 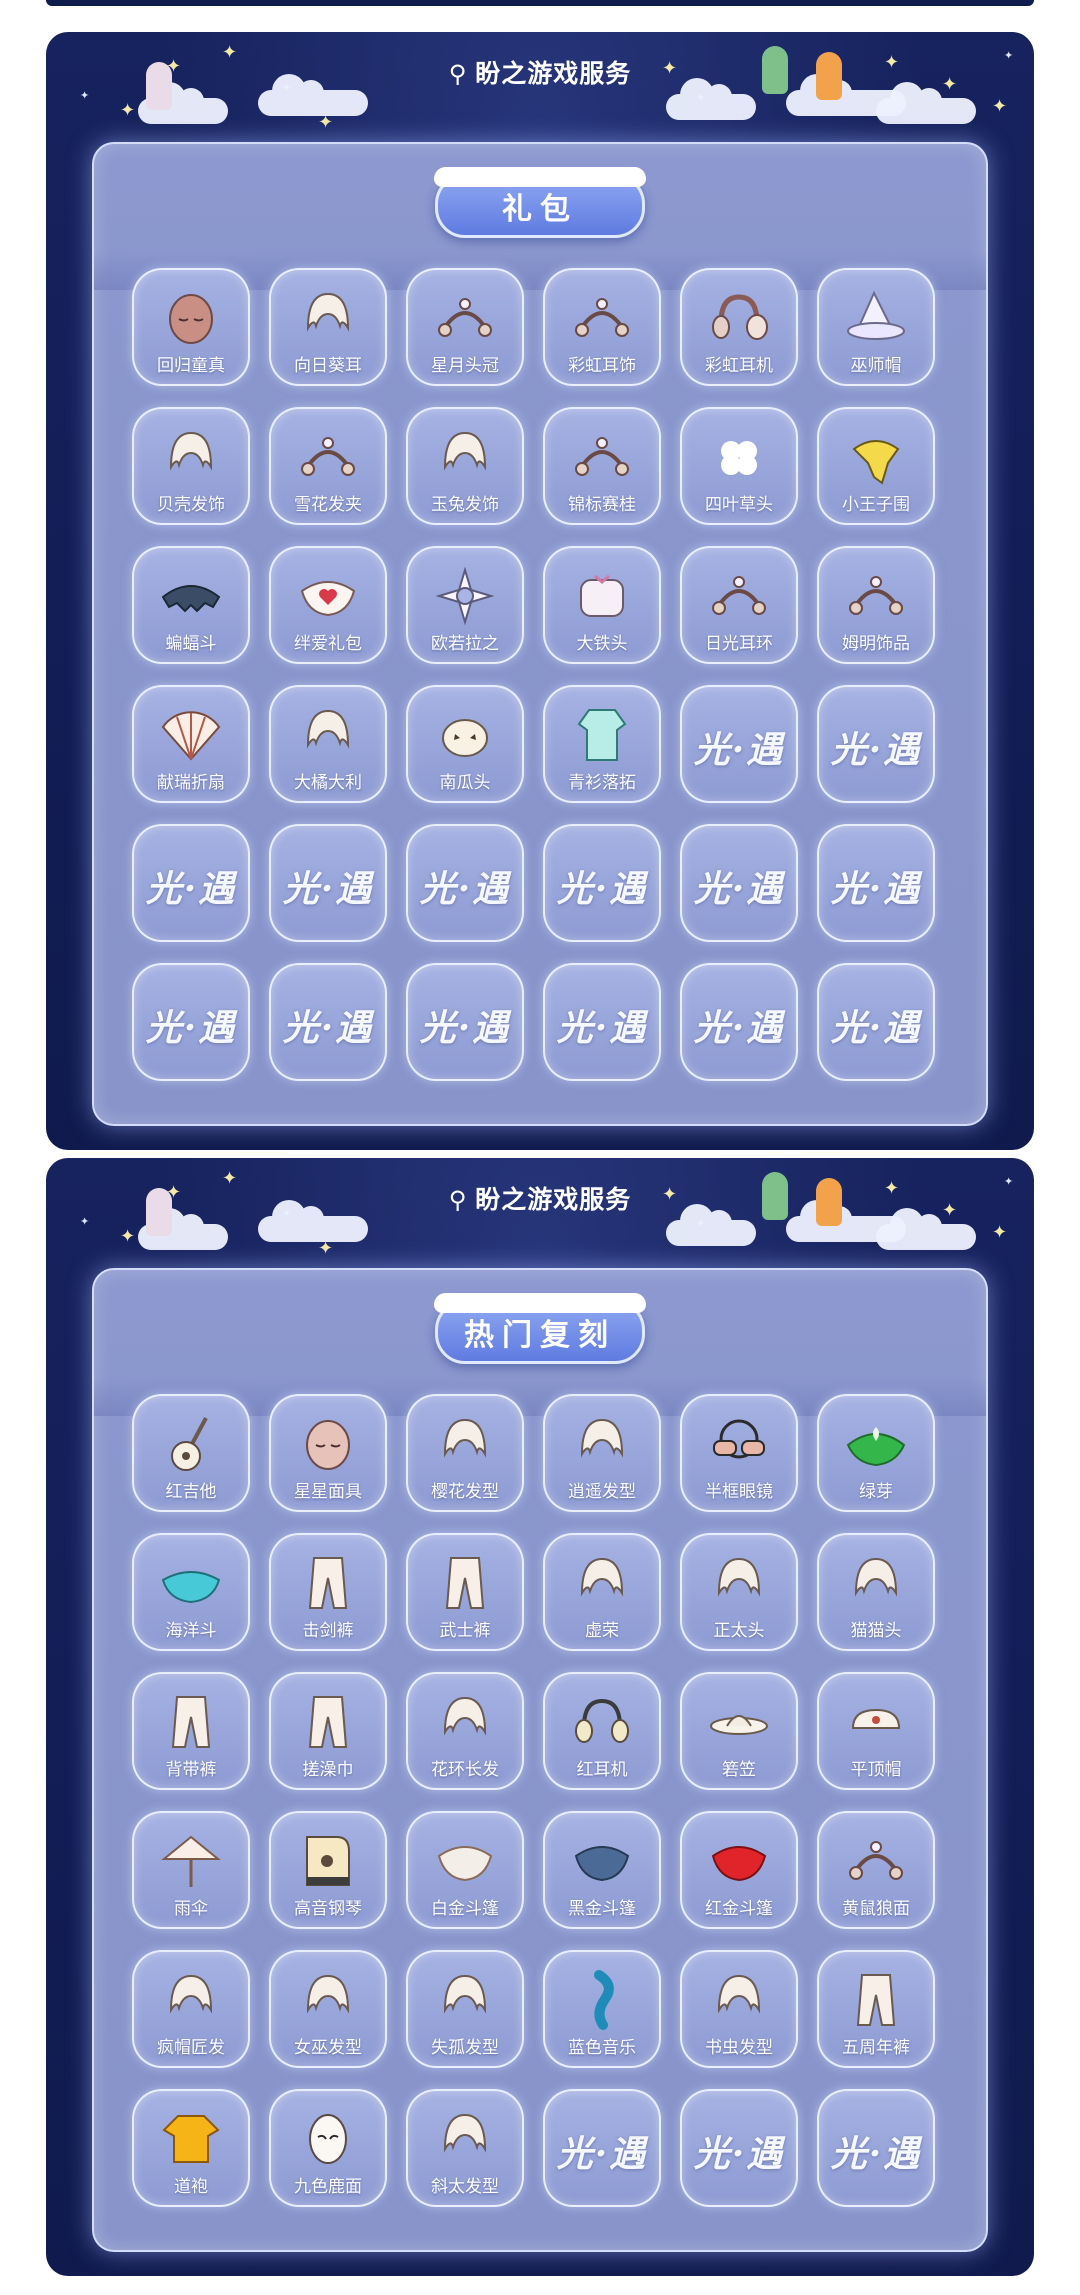 I want to click on item-tile: 南瓜头, so click(x=465, y=744).